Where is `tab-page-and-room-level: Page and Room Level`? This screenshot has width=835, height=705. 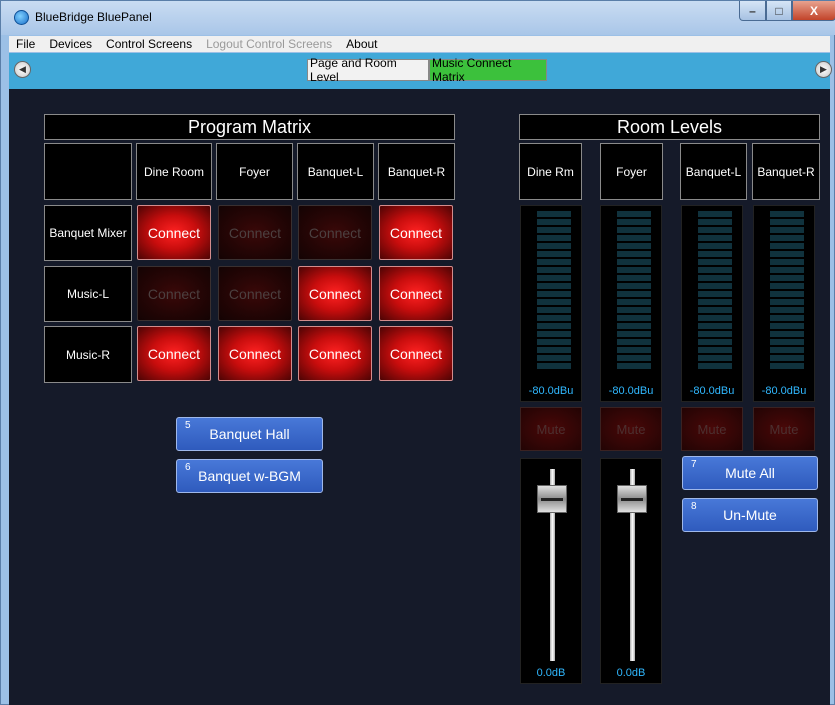 tab-page-and-room-level: Page and Room Level is located at coordinates (368, 70).